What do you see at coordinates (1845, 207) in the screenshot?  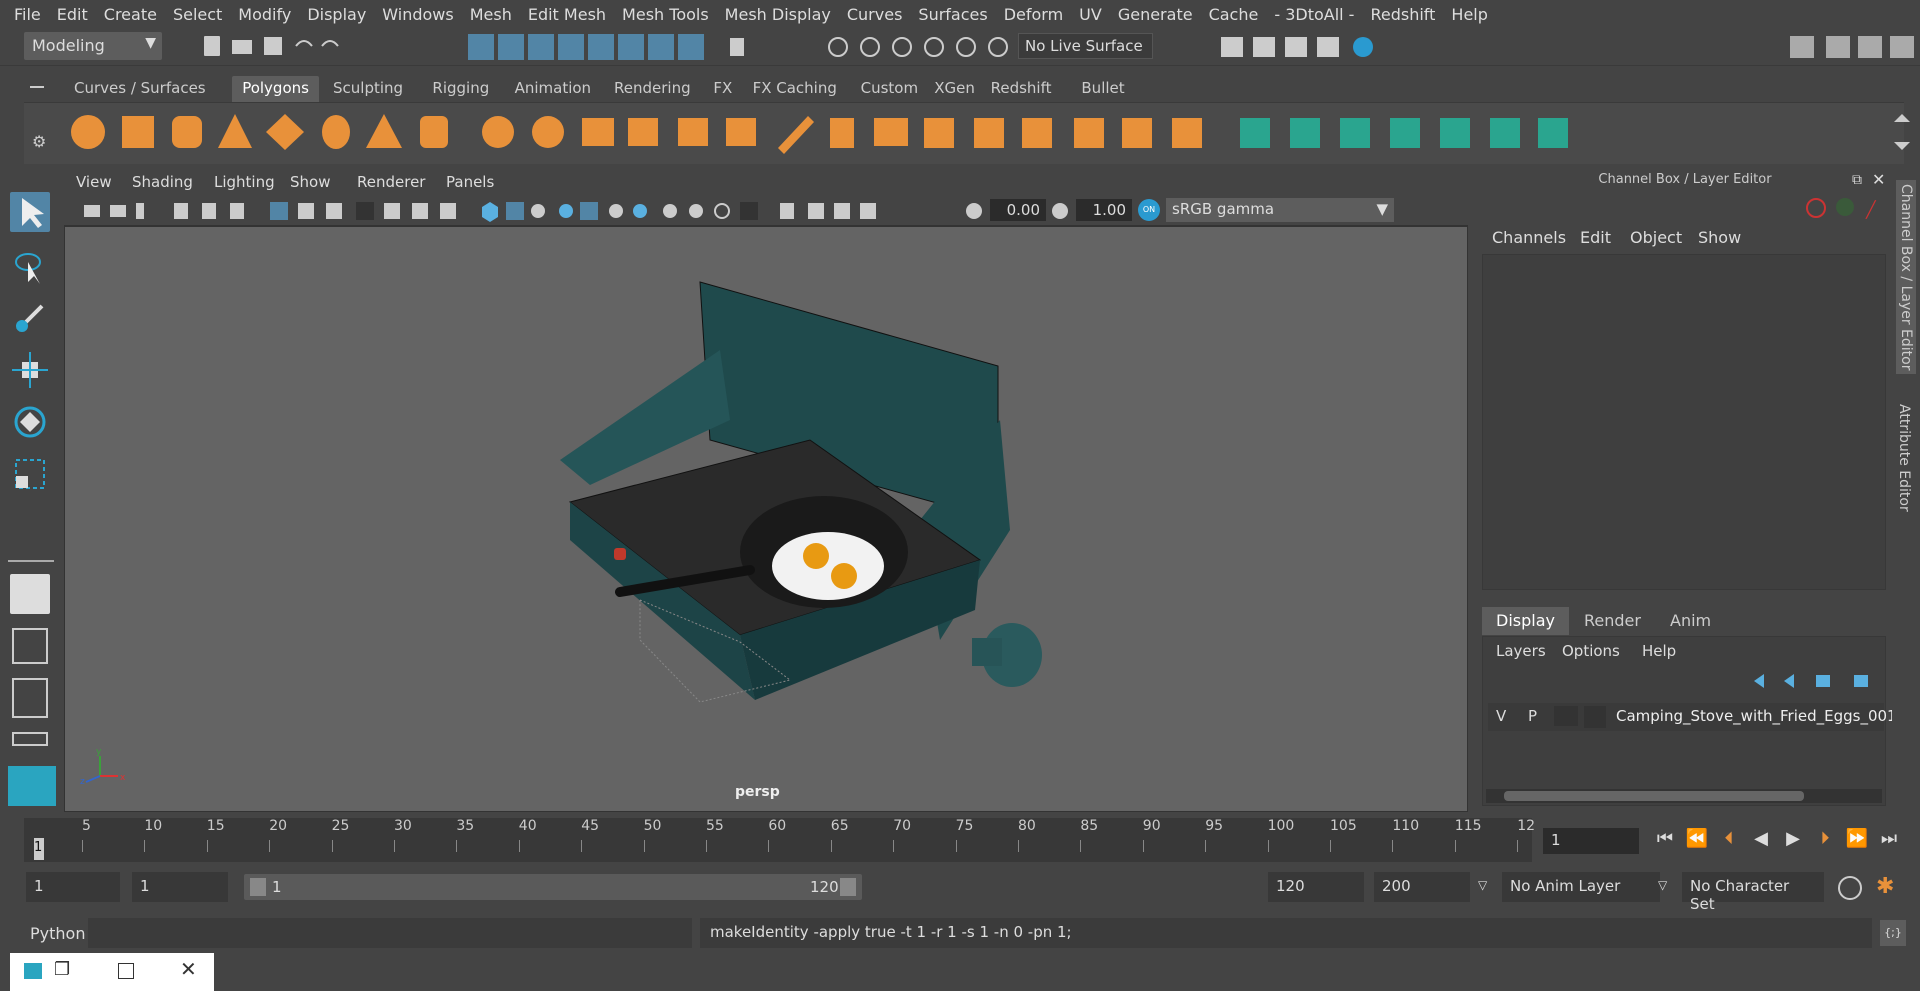 I see `speed-icon` at bounding box center [1845, 207].